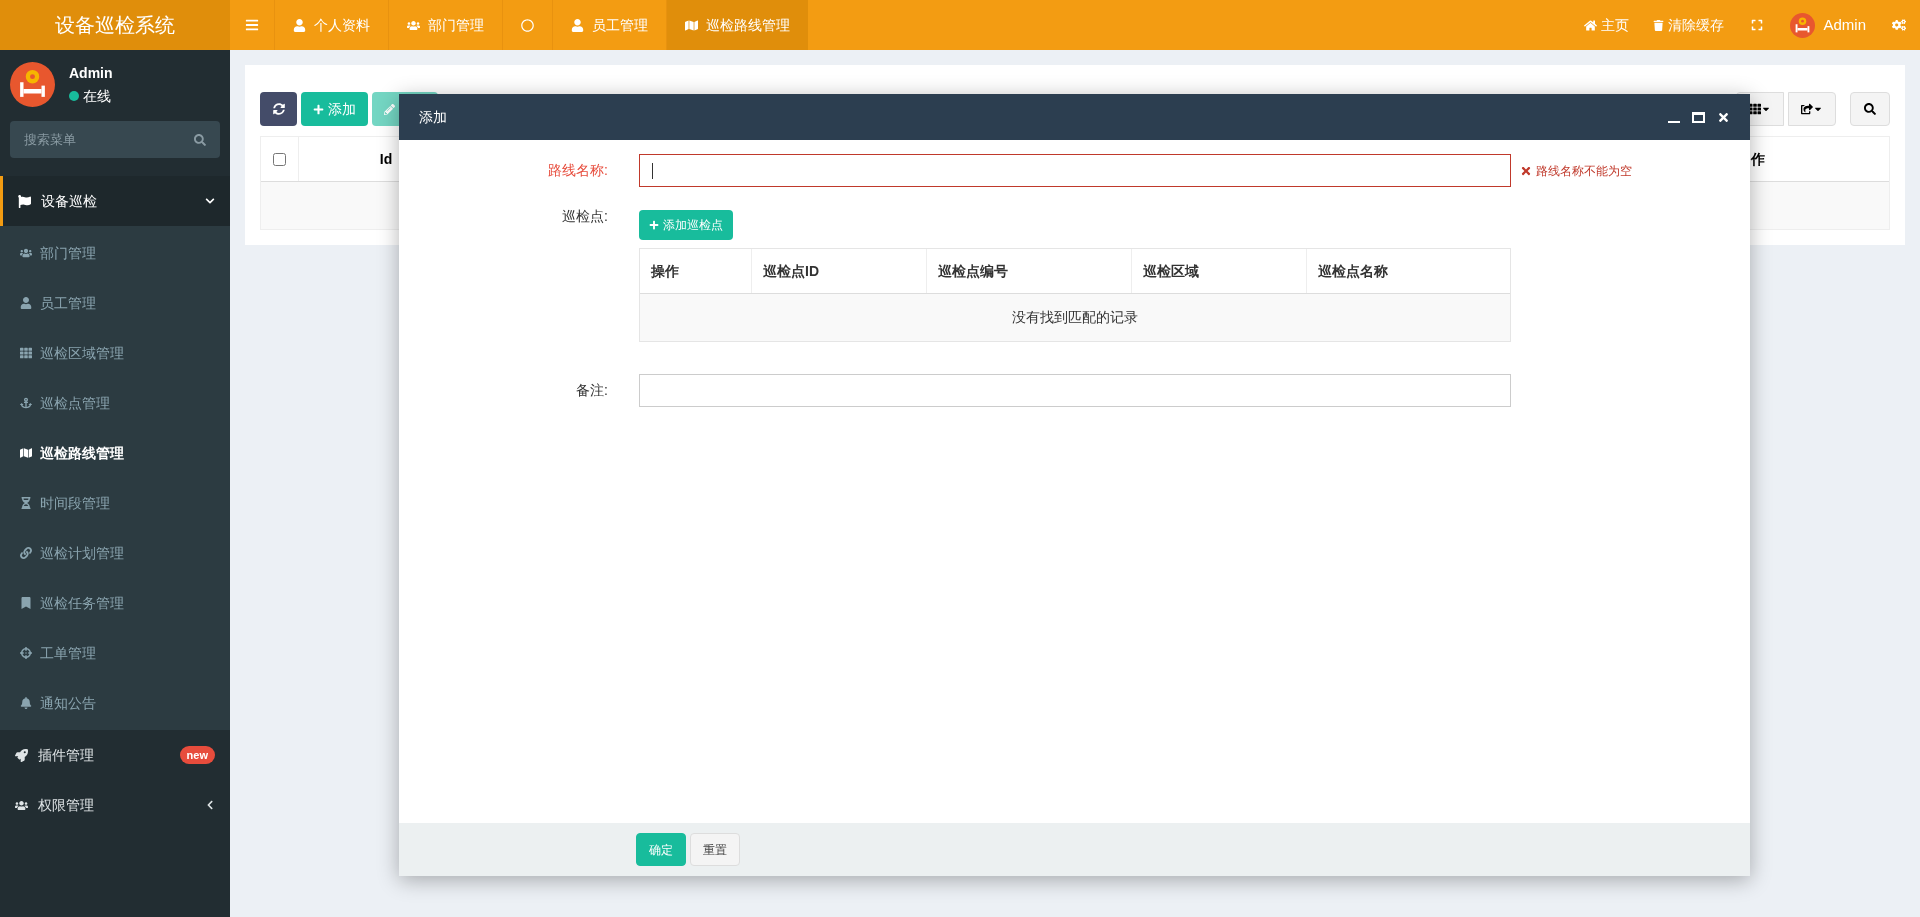  Describe the element at coordinates (115, 25) in the screenshot. I see `app-title: 设备巡检系统` at that location.